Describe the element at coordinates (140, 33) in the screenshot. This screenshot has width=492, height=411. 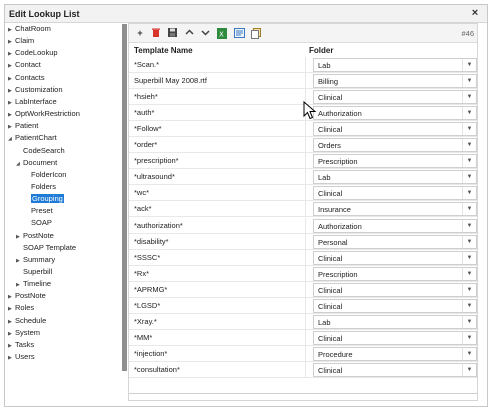
I see `add-icon: +` at that location.